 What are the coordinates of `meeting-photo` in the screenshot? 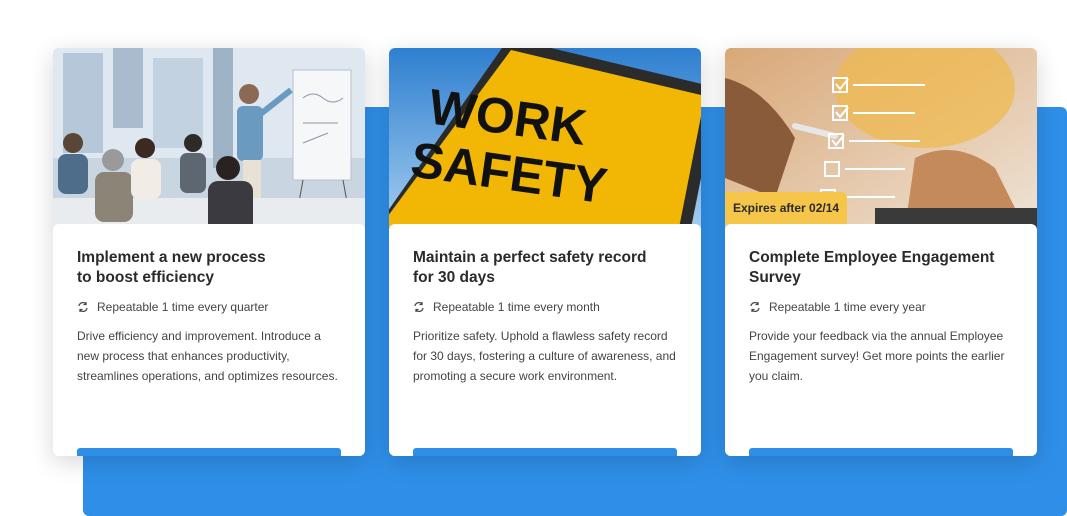 It's located at (209, 143).